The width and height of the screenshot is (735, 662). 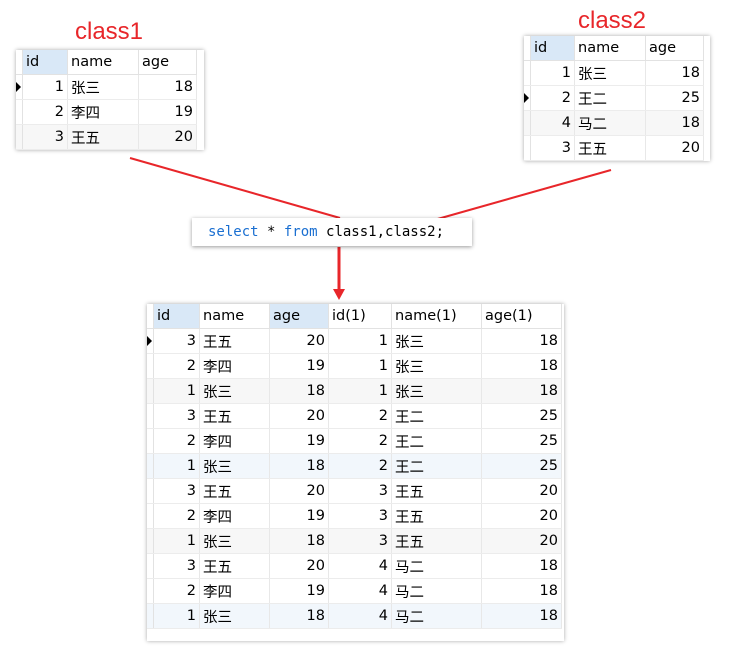 I want to click on table-row: 2 李四 19 3 王五 20, so click(x=354, y=516).